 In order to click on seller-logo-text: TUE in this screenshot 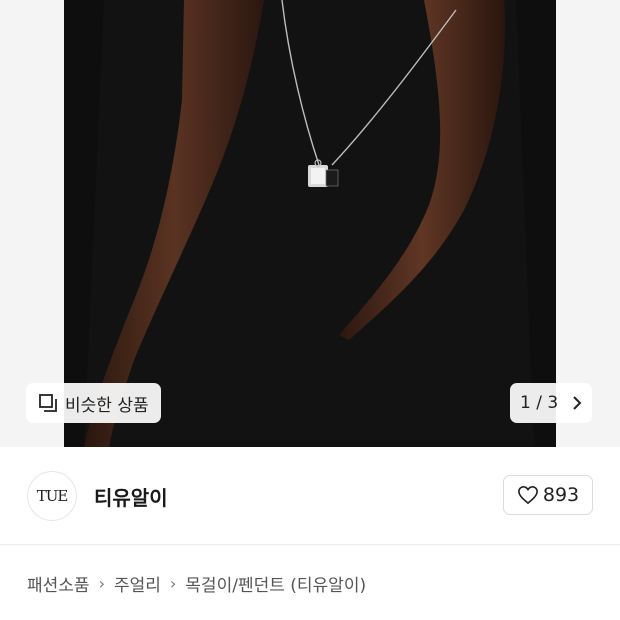, I will do `click(52, 496)`.